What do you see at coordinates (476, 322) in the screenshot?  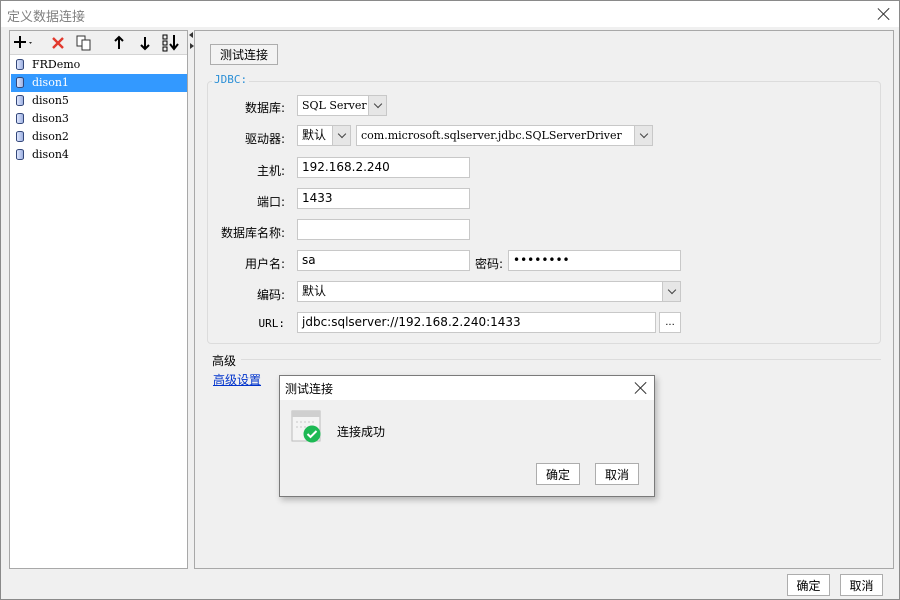 I see `url-input: jdbc:sqlserver://192.168.2.240:1433` at bounding box center [476, 322].